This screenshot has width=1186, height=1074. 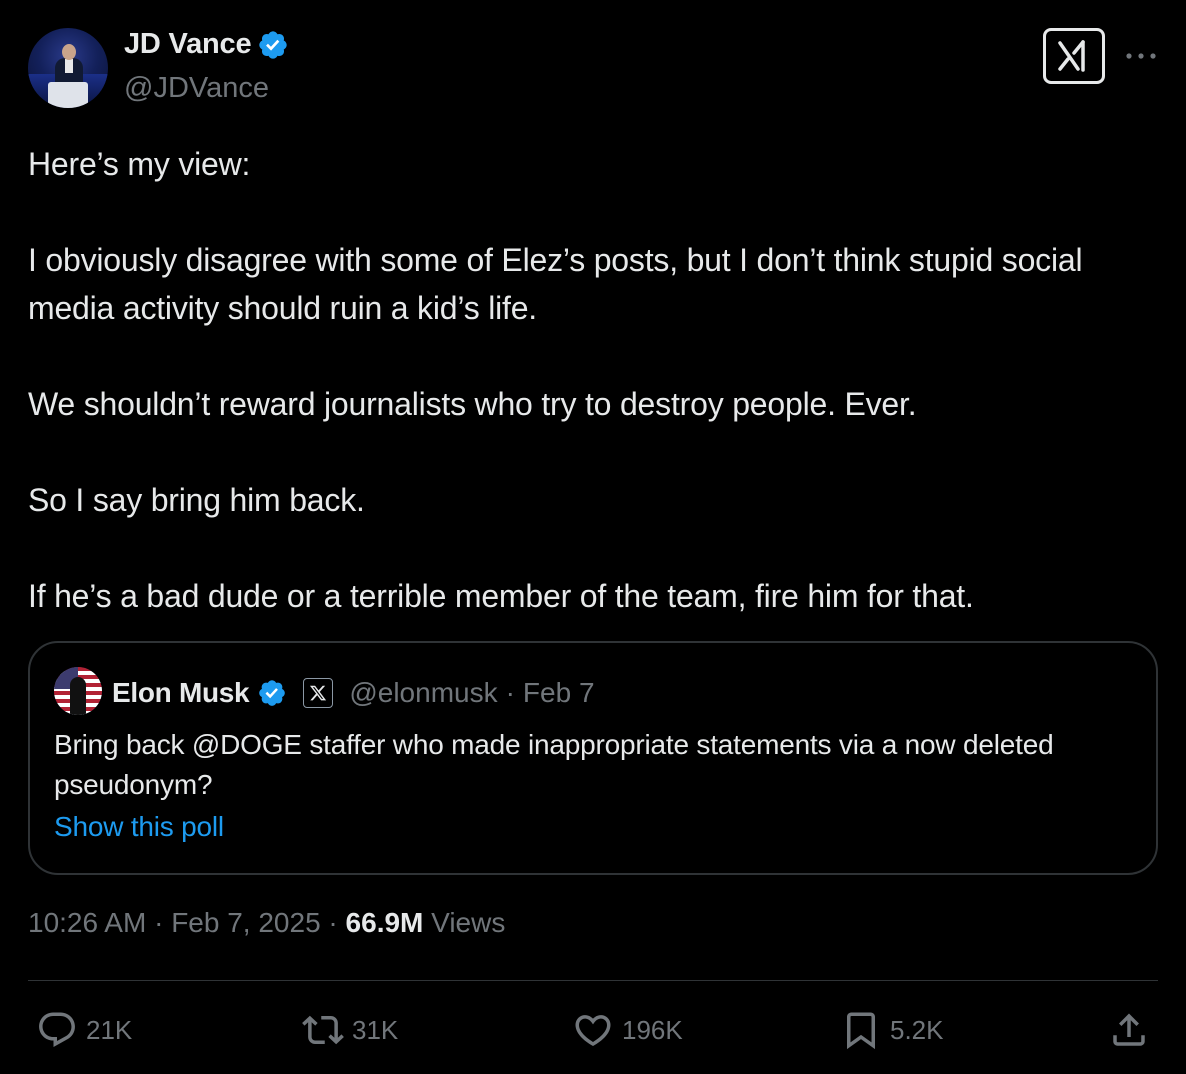 I want to click on author-avatar, so click(x=68, y=68).